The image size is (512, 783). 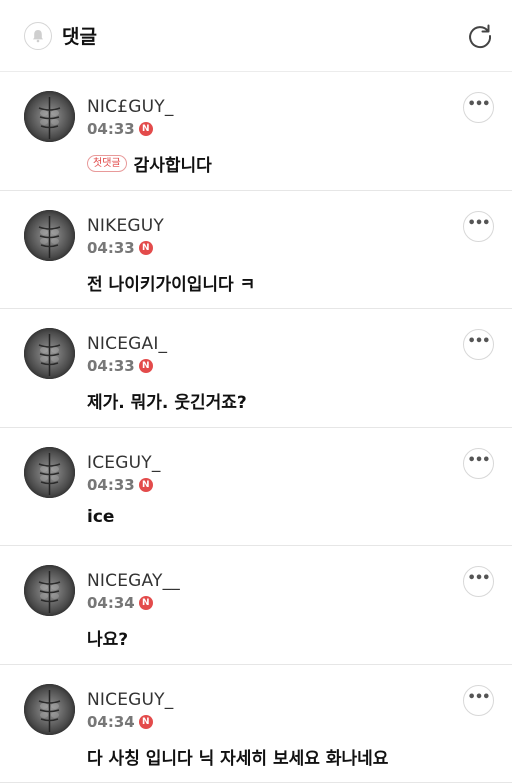 I want to click on page-title: 댓글, so click(x=79, y=35).